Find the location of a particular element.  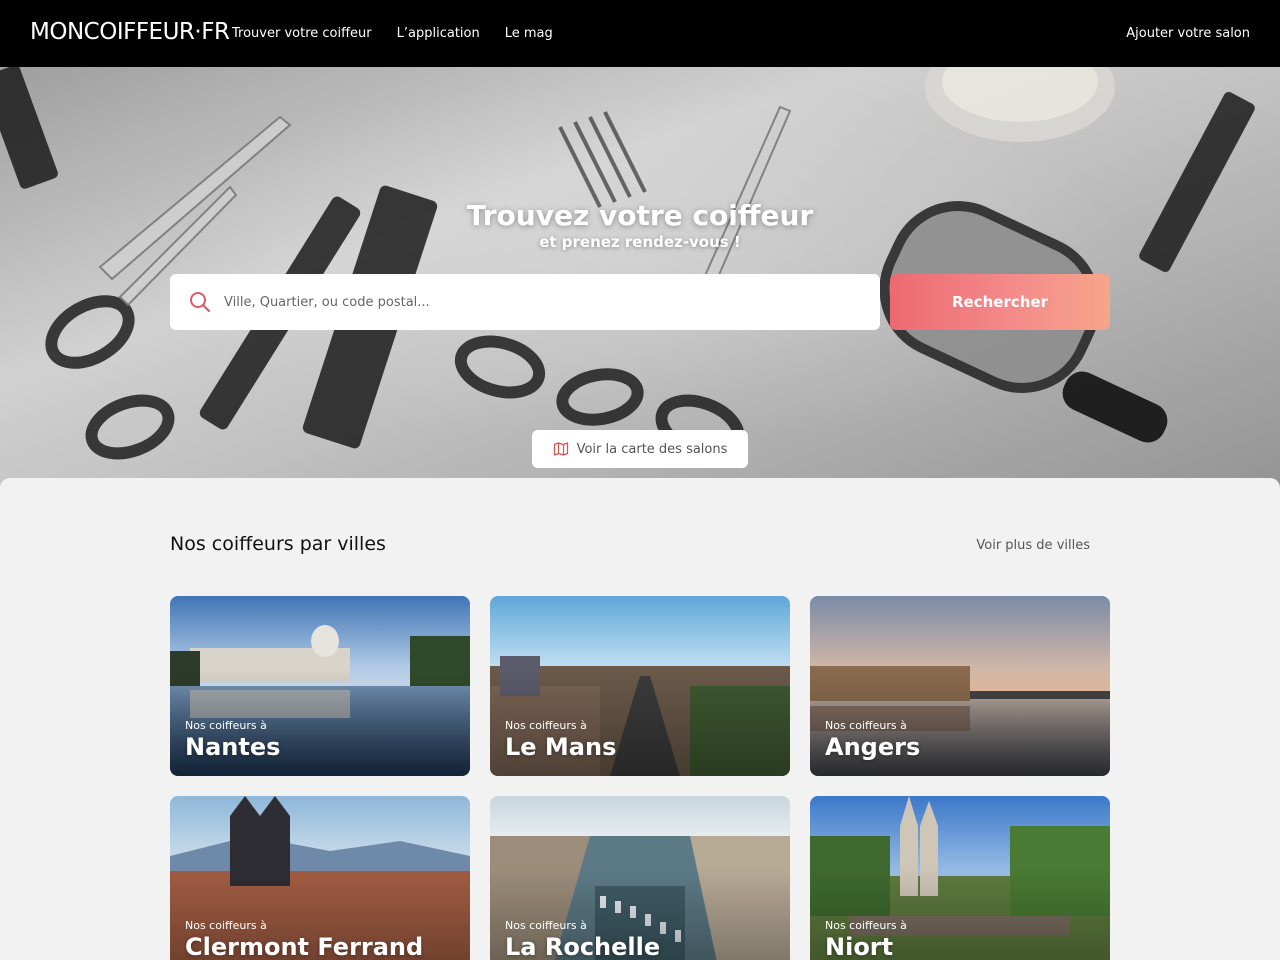

city-card-nantes: Nos coiffeurs à Nantes is located at coordinates (320, 686).